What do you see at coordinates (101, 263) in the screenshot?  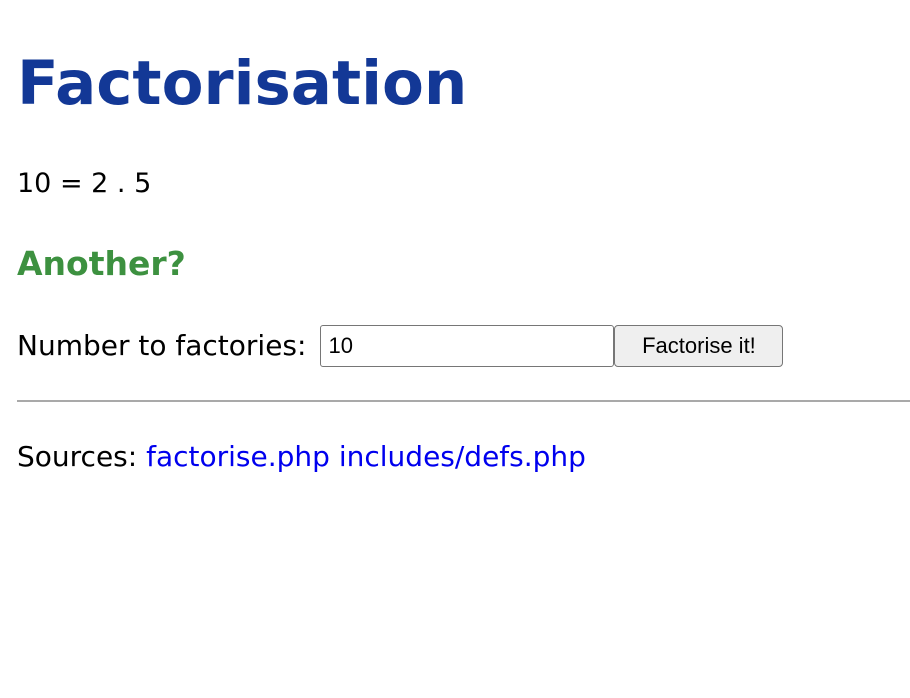 I see `another-heading: Another?` at bounding box center [101, 263].